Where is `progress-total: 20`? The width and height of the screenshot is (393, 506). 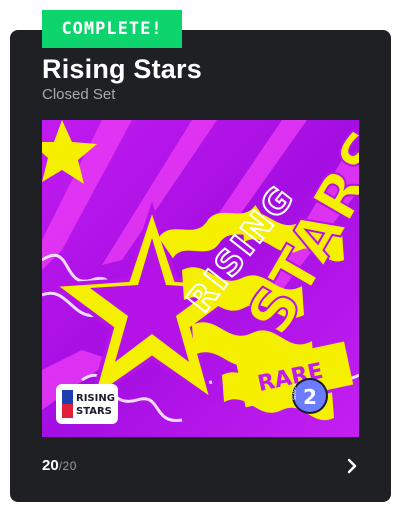 progress-total: 20 is located at coordinates (69, 466).